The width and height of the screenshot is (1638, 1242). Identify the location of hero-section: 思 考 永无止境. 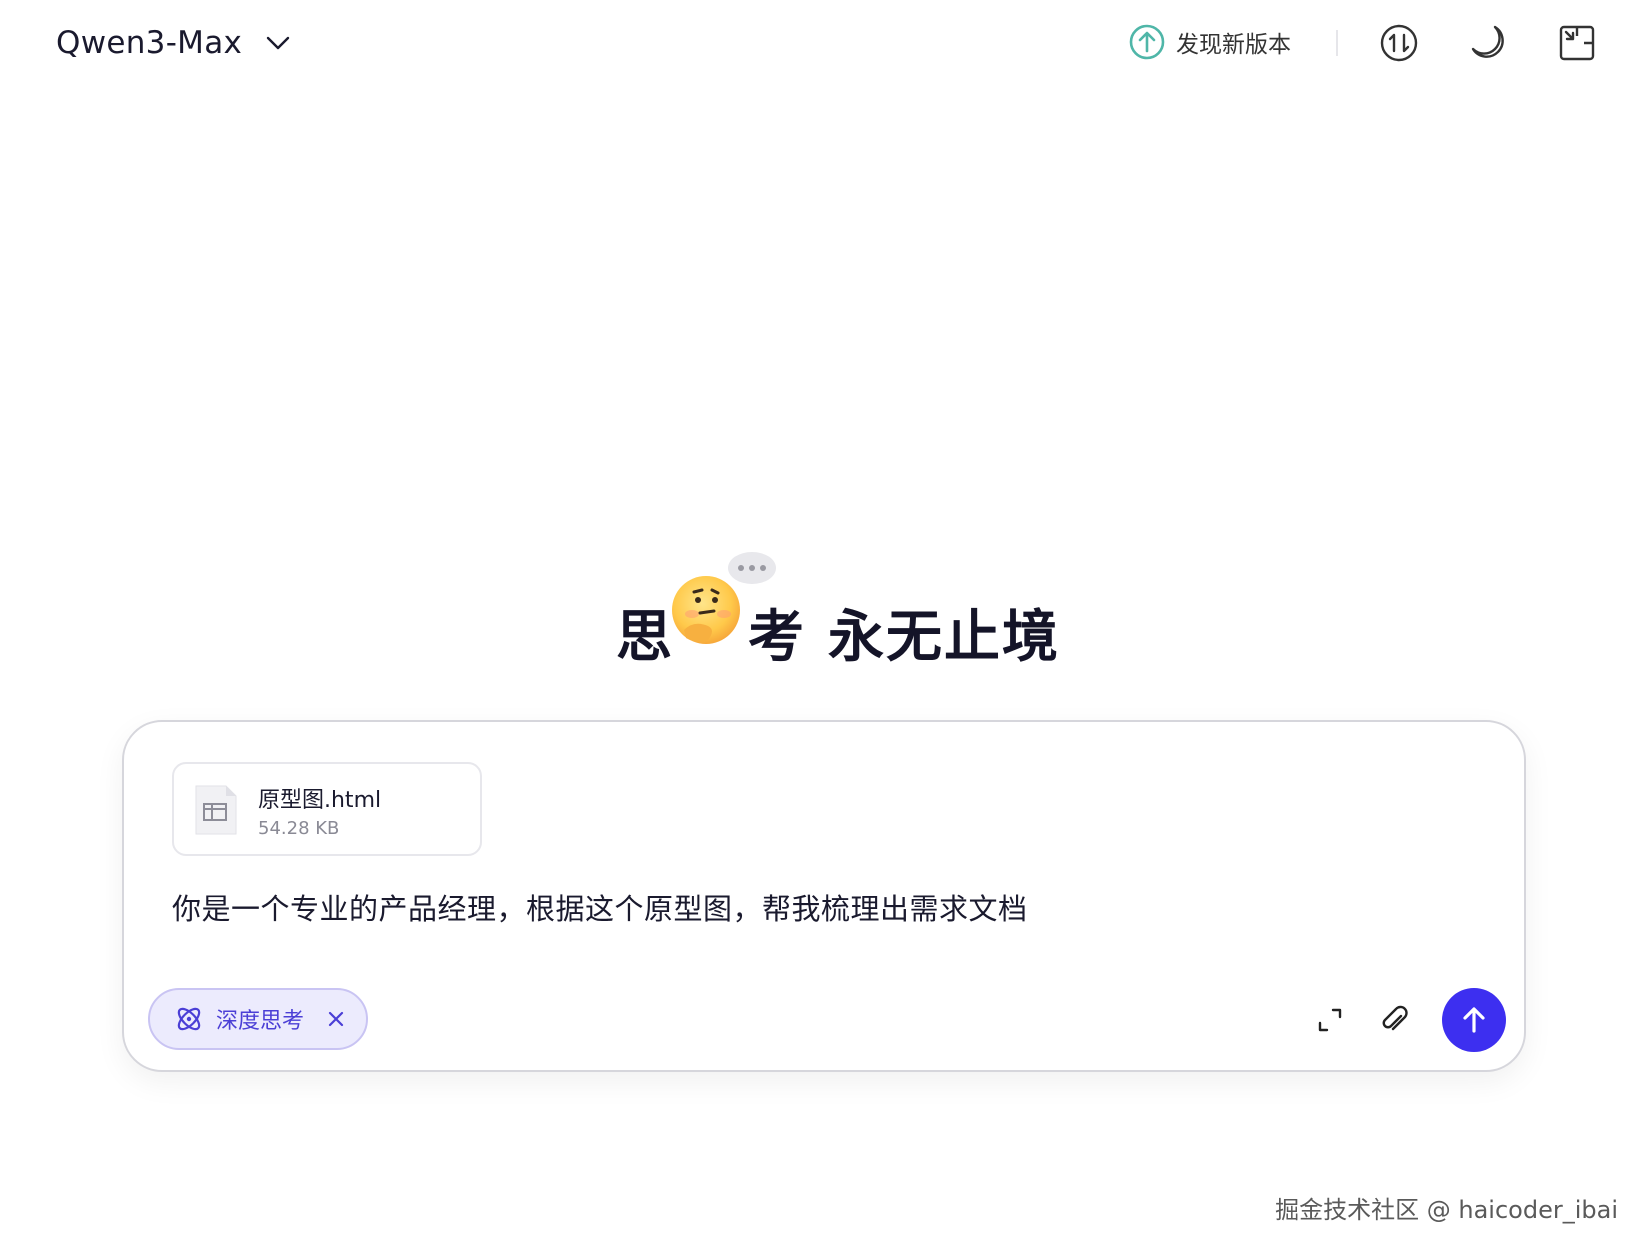
(819, 609).